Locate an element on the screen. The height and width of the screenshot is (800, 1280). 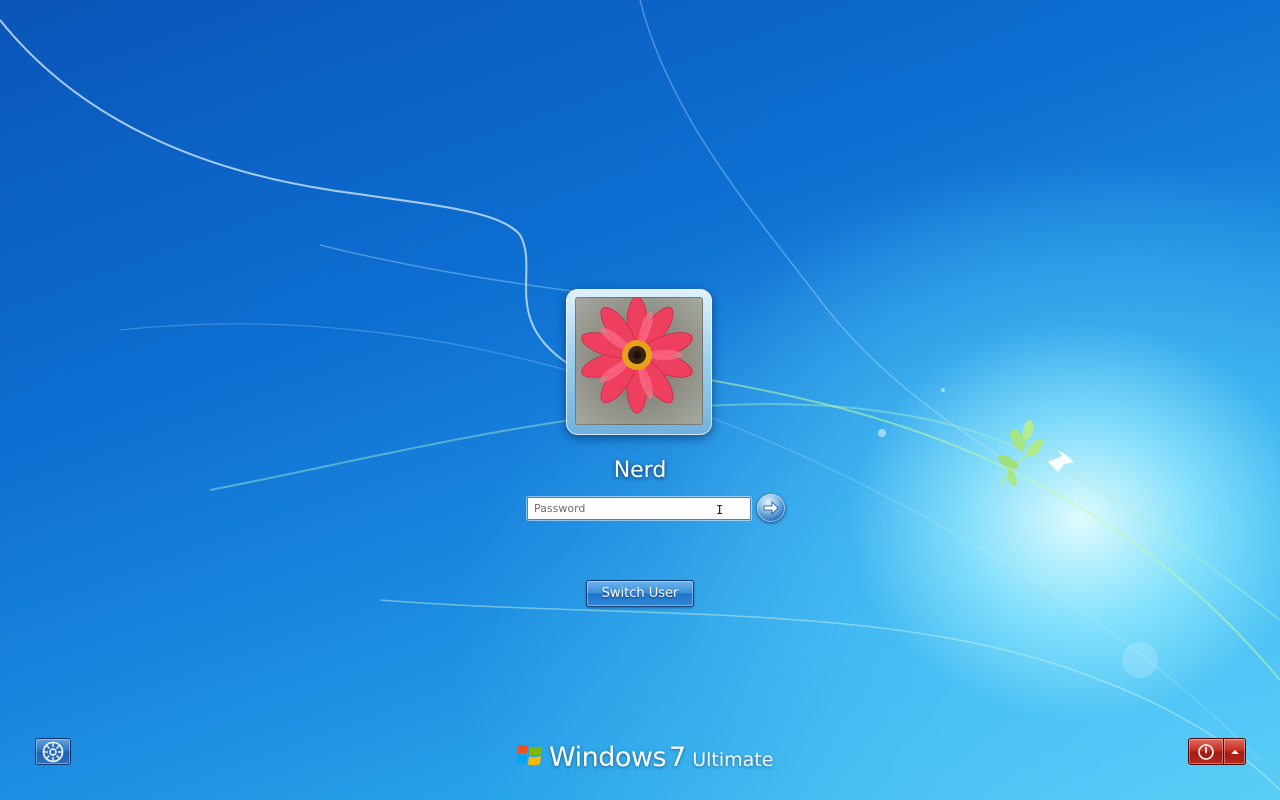
username-label: Nerd is located at coordinates (640, 470).